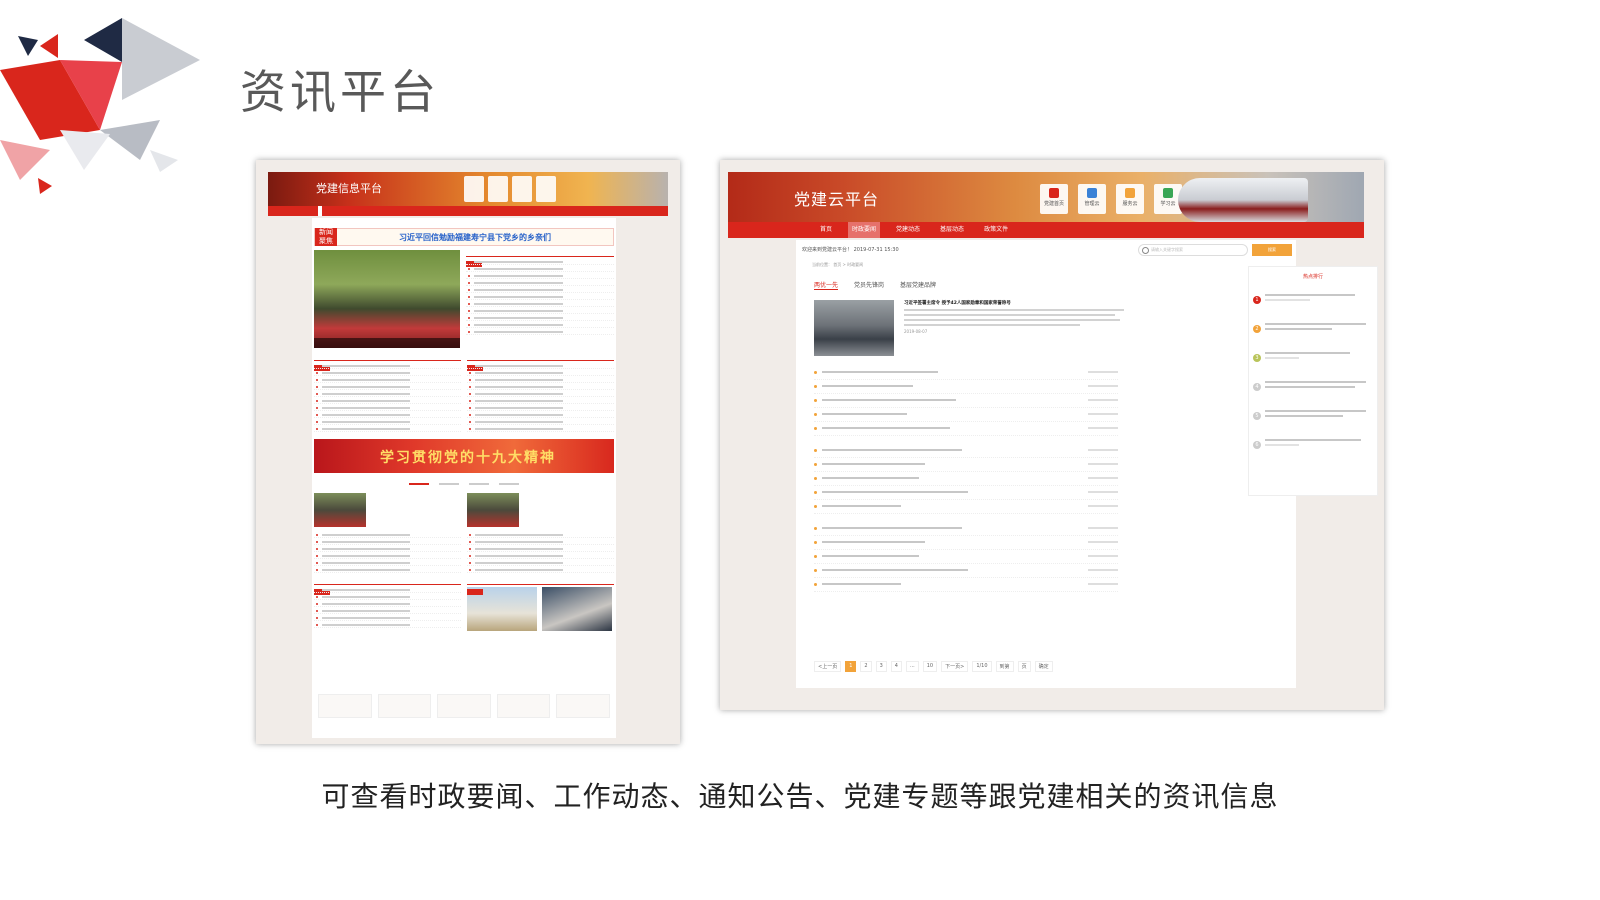  What do you see at coordinates (826, 285) in the screenshot?
I see `tab-two-excellence: 两优一先` at bounding box center [826, 285].